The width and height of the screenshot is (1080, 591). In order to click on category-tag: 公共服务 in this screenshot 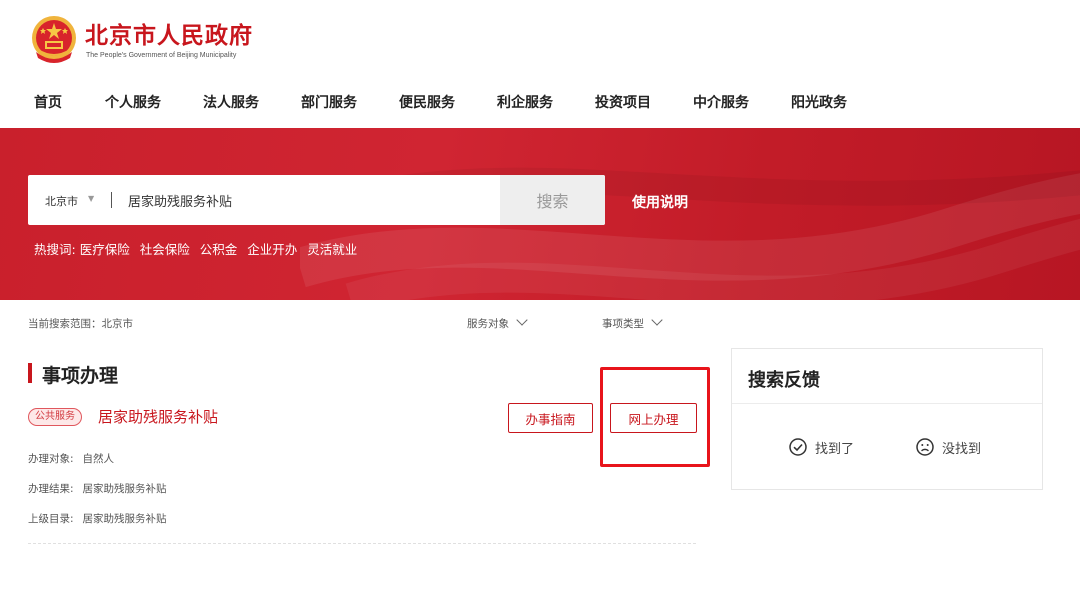, I will do `click(55, 417)`.